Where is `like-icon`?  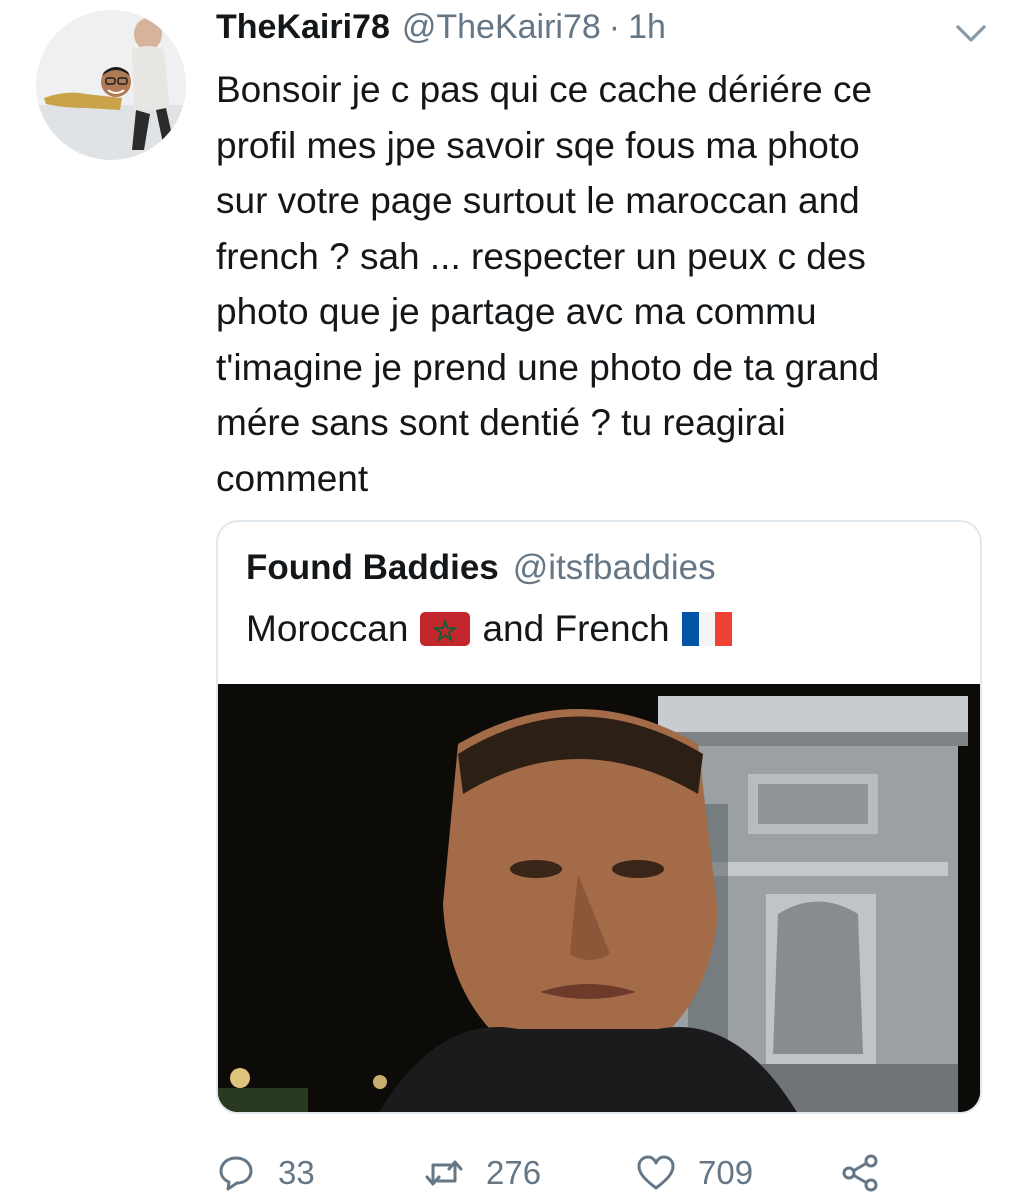 like-icon is located at coordinates (656, 1172).